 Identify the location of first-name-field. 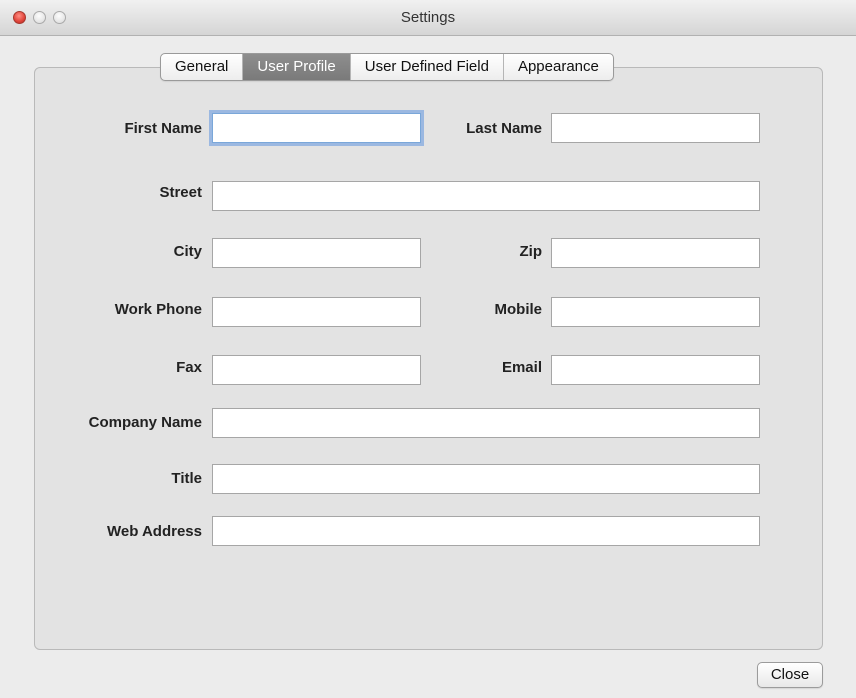
(316, 128).